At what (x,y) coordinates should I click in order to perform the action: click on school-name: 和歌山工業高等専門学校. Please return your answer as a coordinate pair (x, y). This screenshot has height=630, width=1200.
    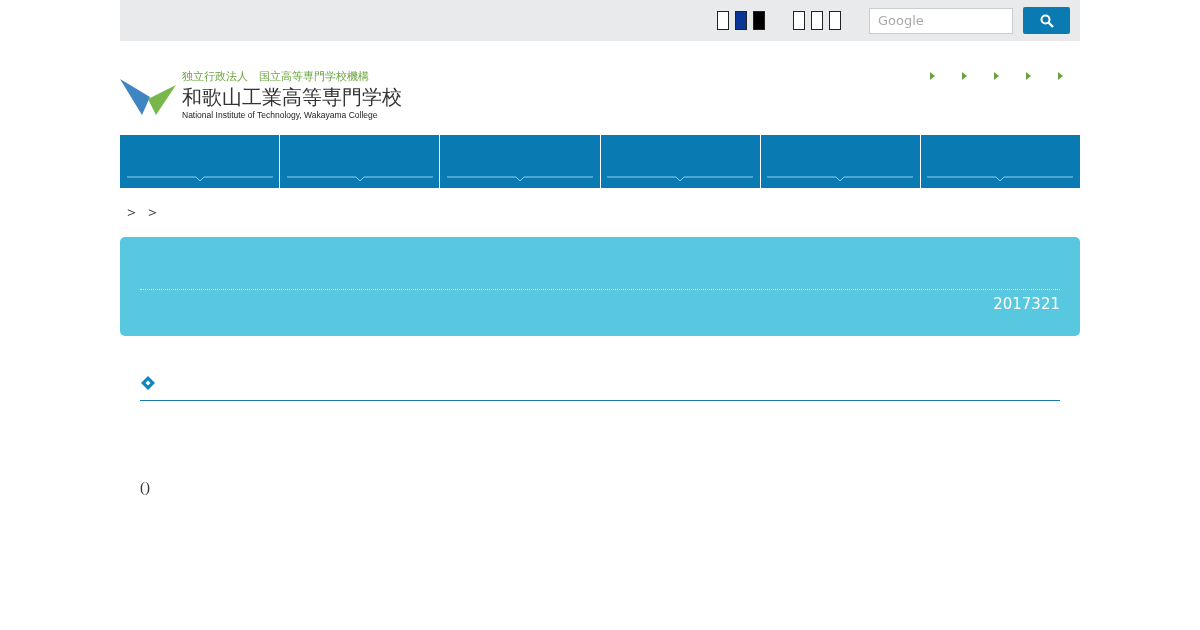
    Looking at the image, I should click on (292, 97).